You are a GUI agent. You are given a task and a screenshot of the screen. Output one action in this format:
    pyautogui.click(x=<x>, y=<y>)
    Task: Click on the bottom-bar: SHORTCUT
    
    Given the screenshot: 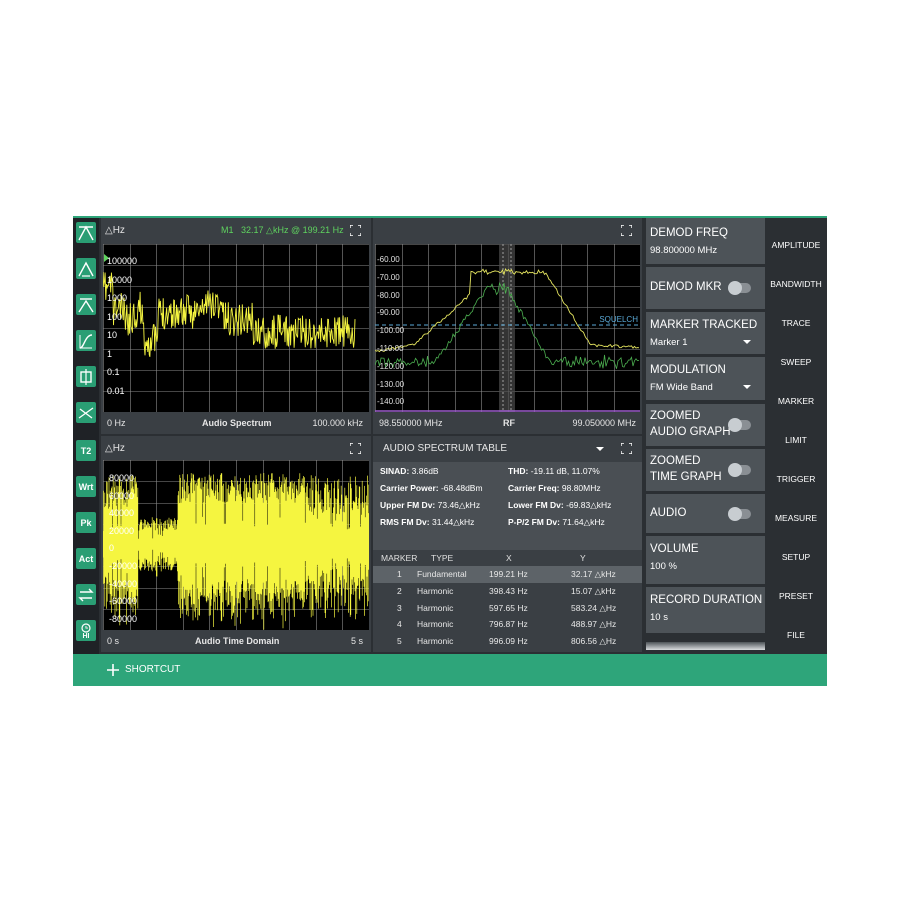 What is the action you would take?
    pyautogui.click(x=450, y=670)
    